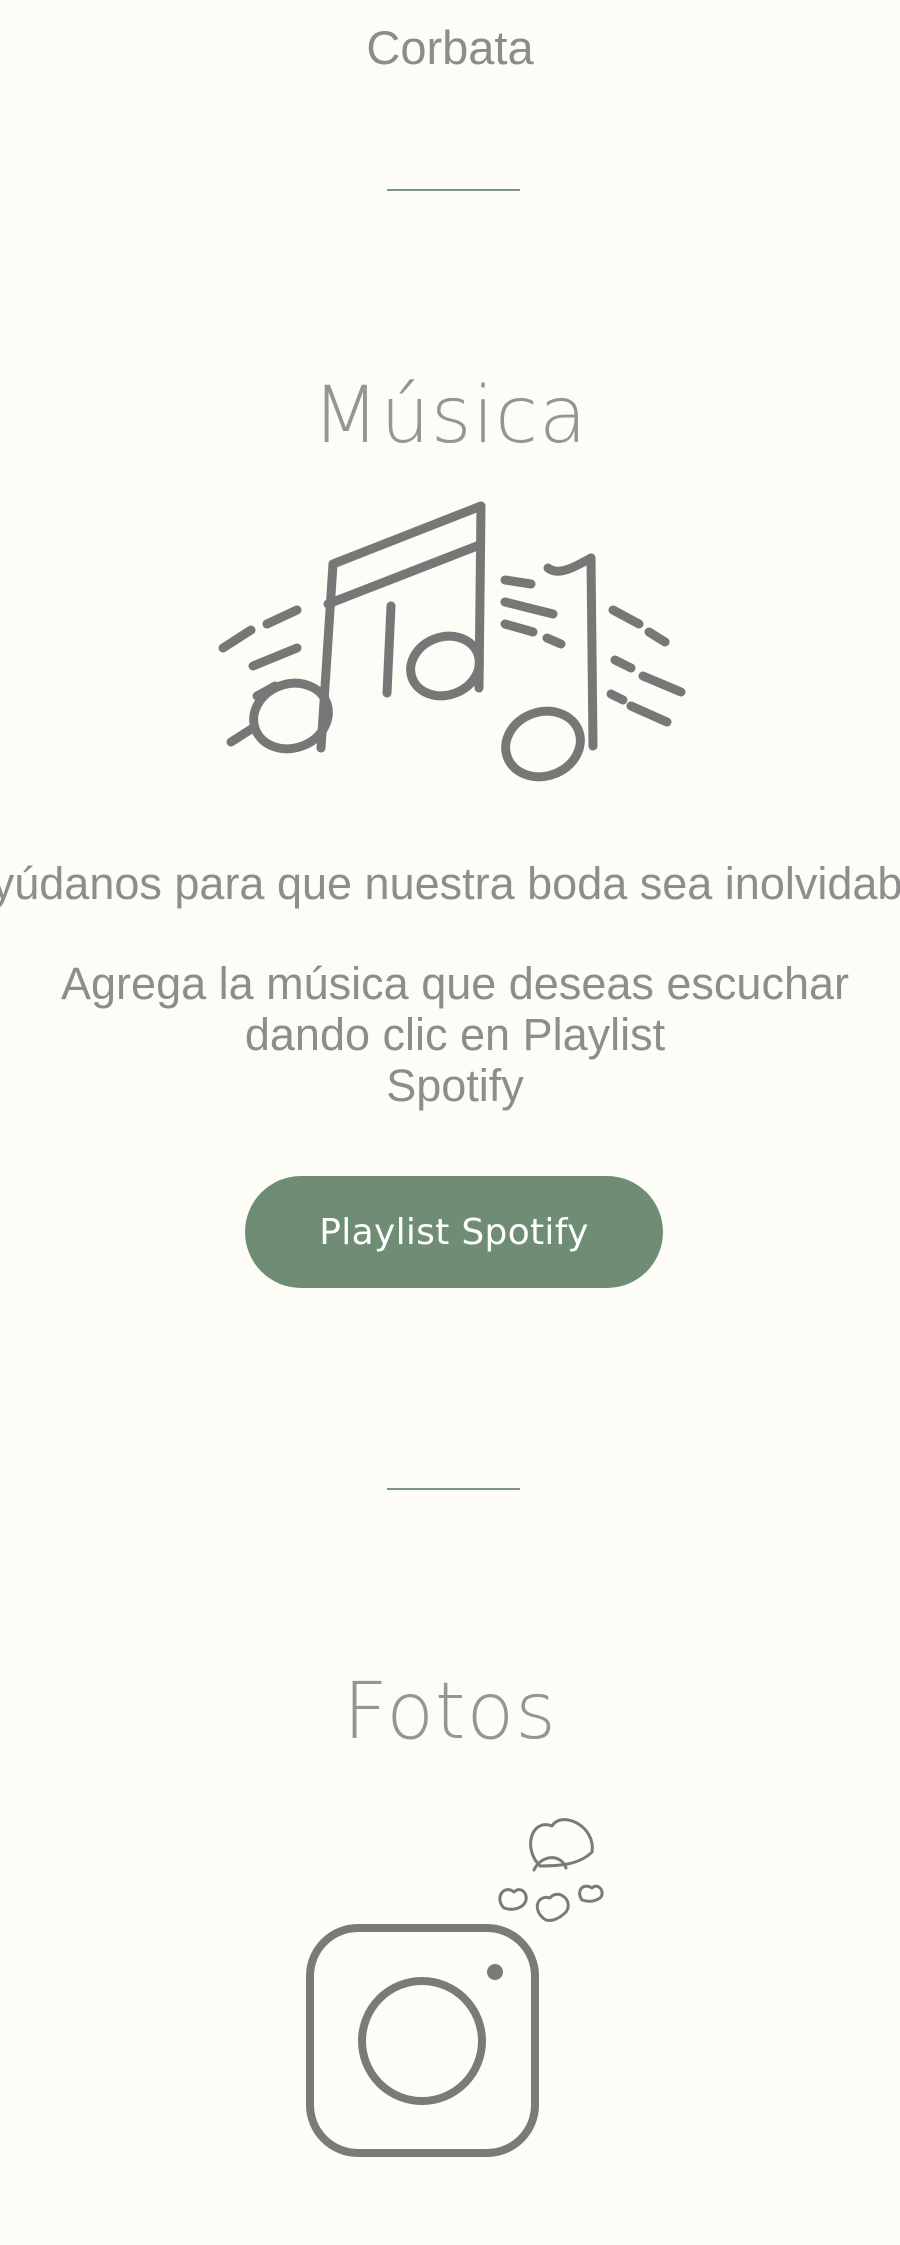  Describe the element at coordinates (455, 1987) in the screenshot. I see `instagram-hearts-icon` at that location.